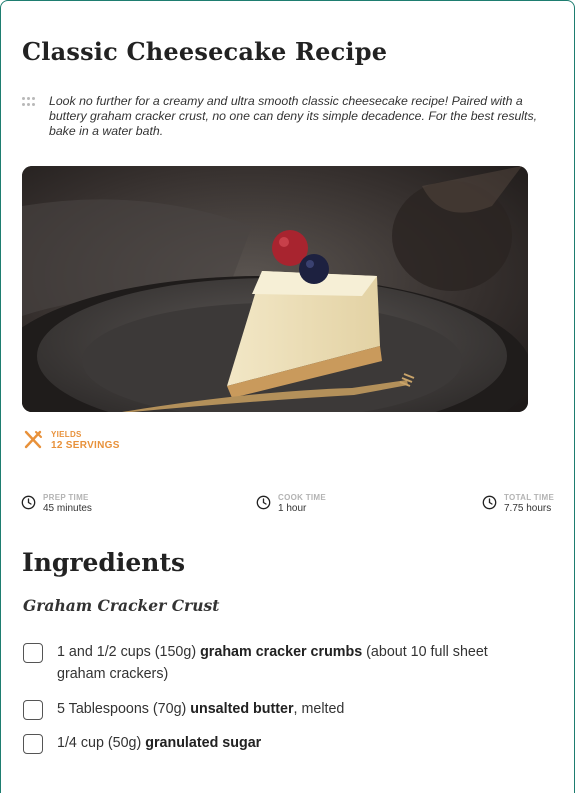  I want to click on prep-time-label: PREP TIME, so click(66, 497).